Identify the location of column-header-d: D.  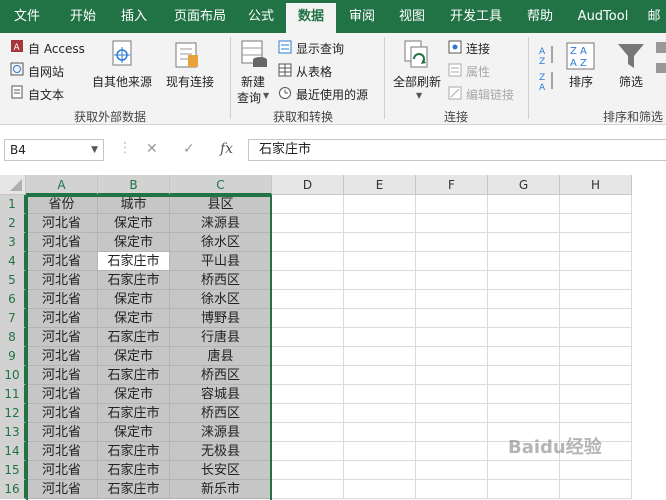
(308, 185).